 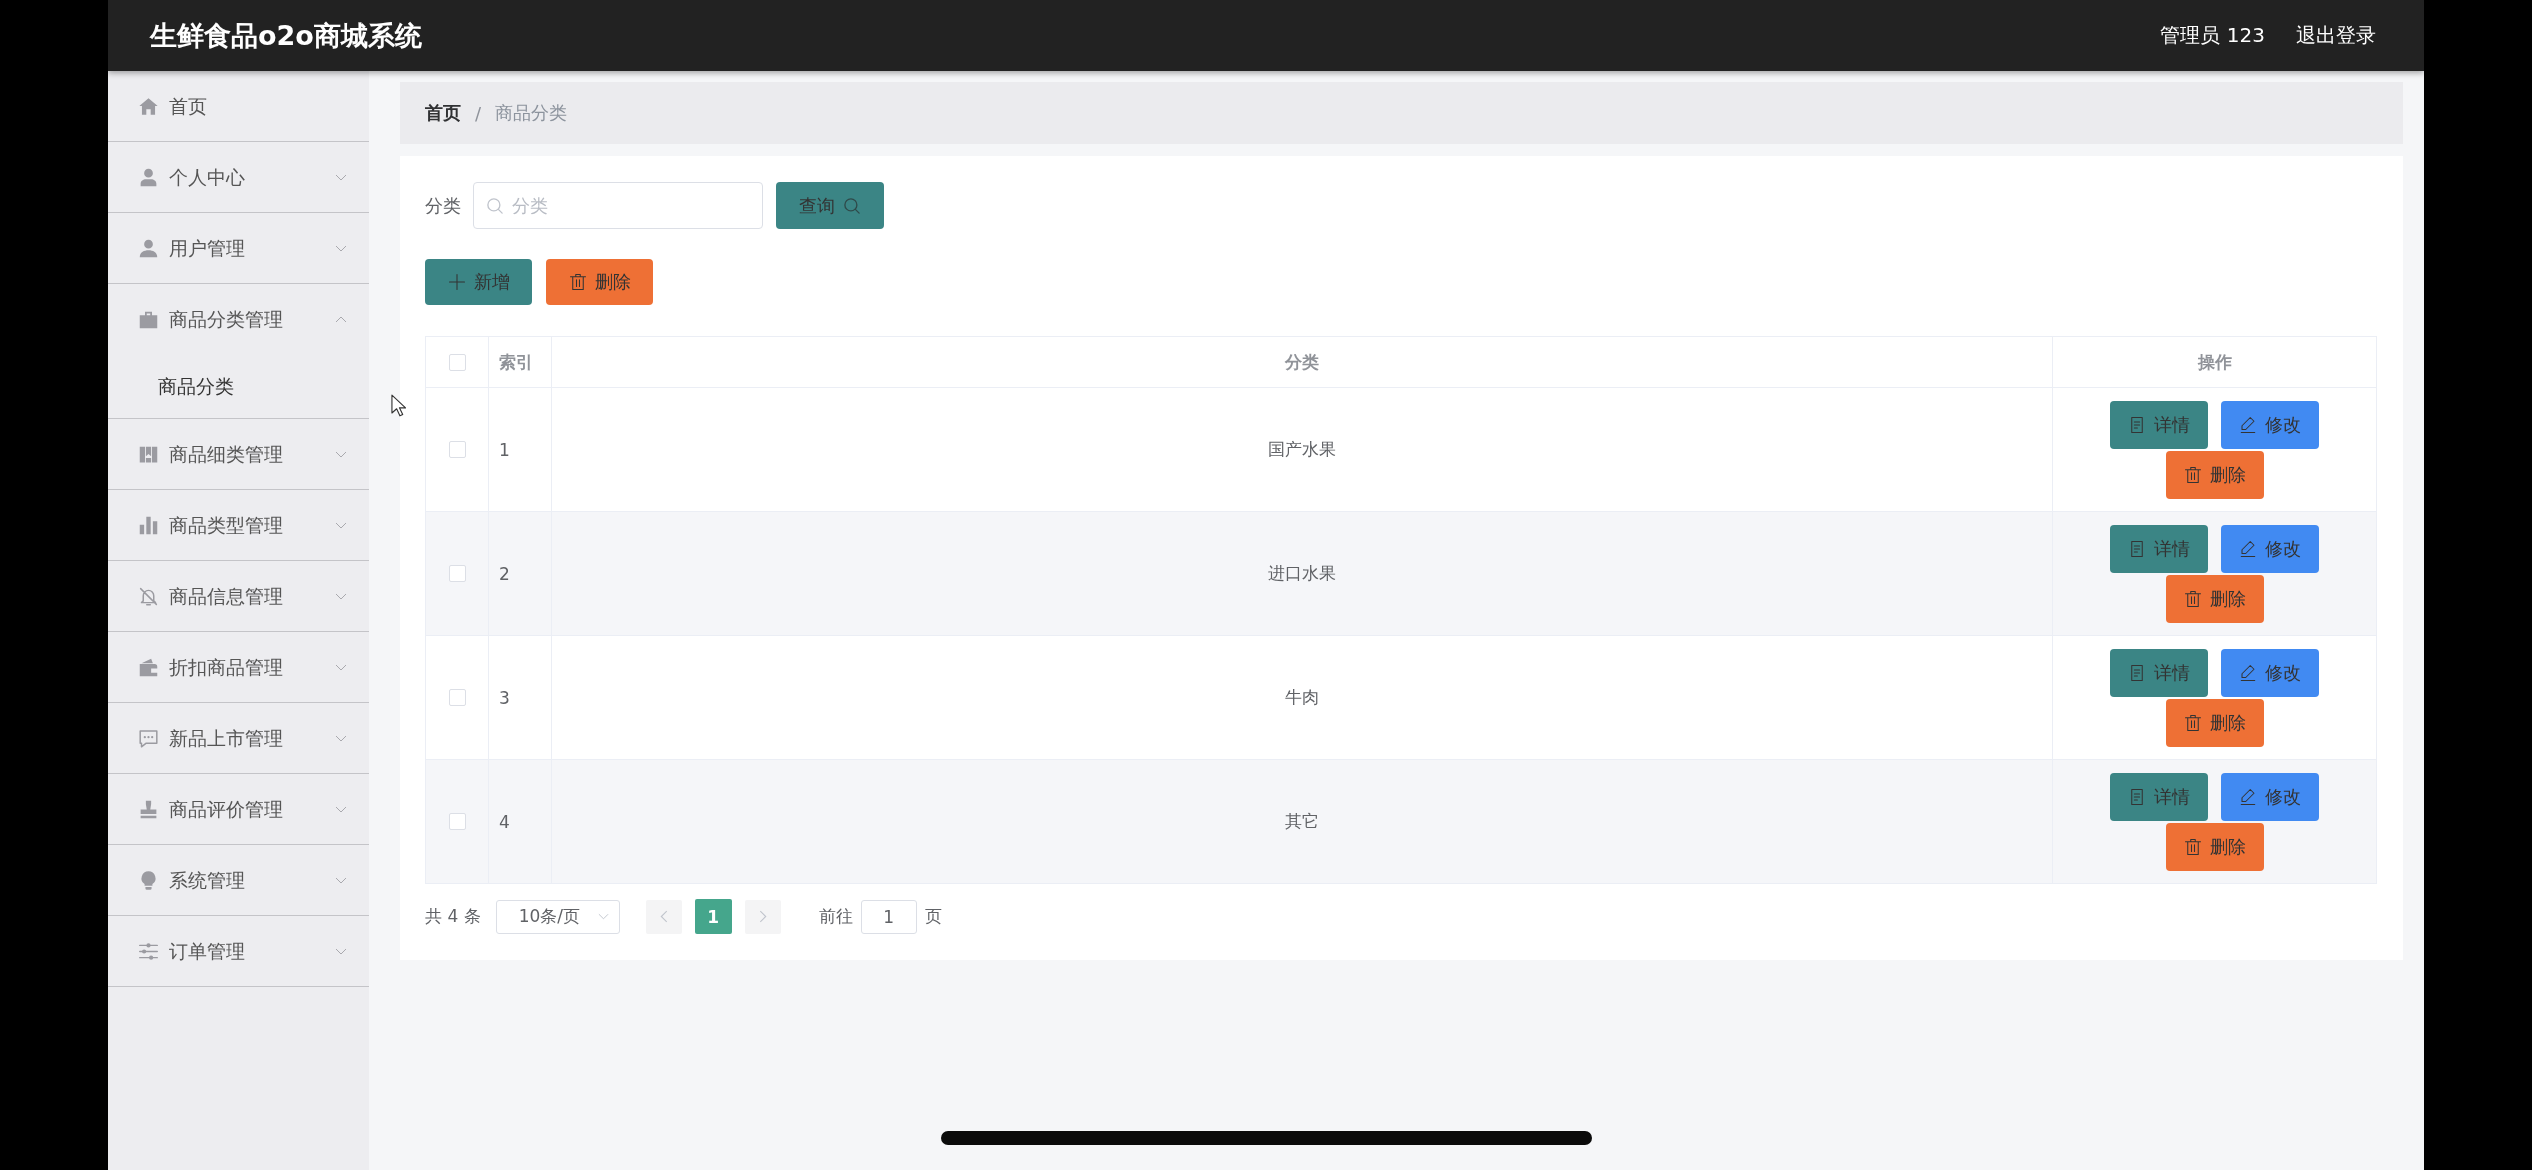 What do you see at coordinates (238, 319) in the screenshot?
I see `menu-item: 商品分类管理` at bounding box center [238, 319].